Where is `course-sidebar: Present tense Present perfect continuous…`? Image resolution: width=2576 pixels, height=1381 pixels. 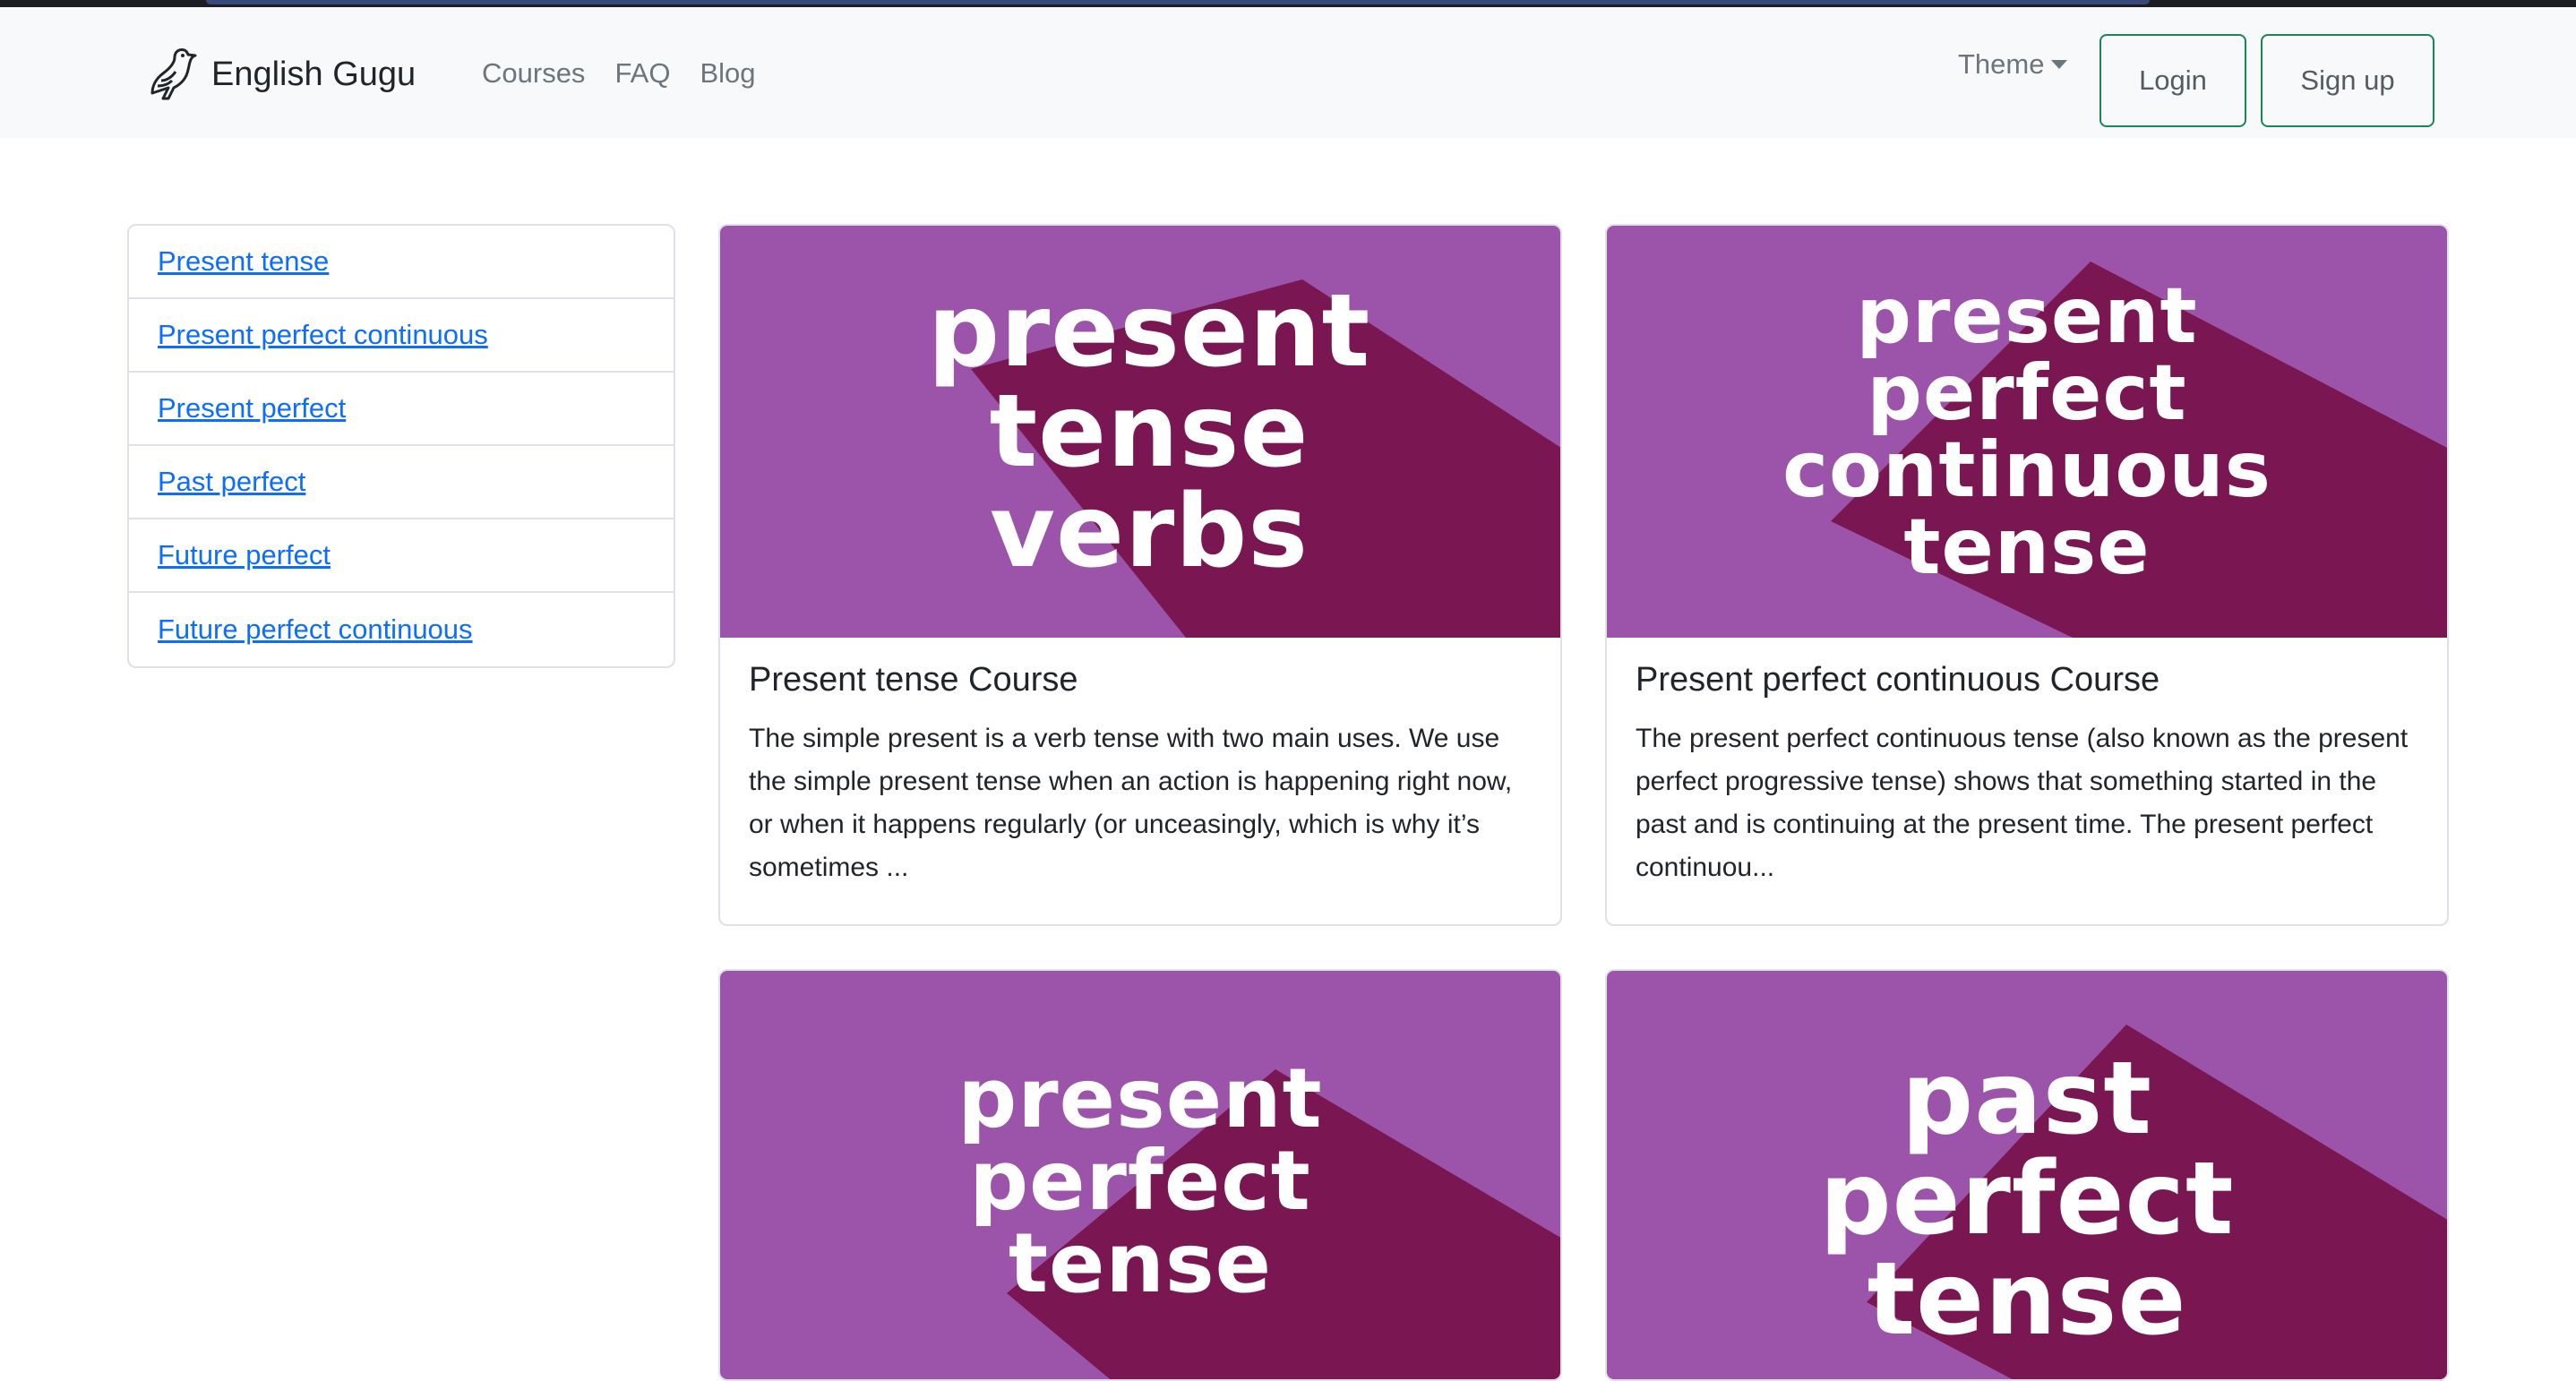
course-sidebar: Present tense Present perfect continuous… is located at coordinates (401, 446).